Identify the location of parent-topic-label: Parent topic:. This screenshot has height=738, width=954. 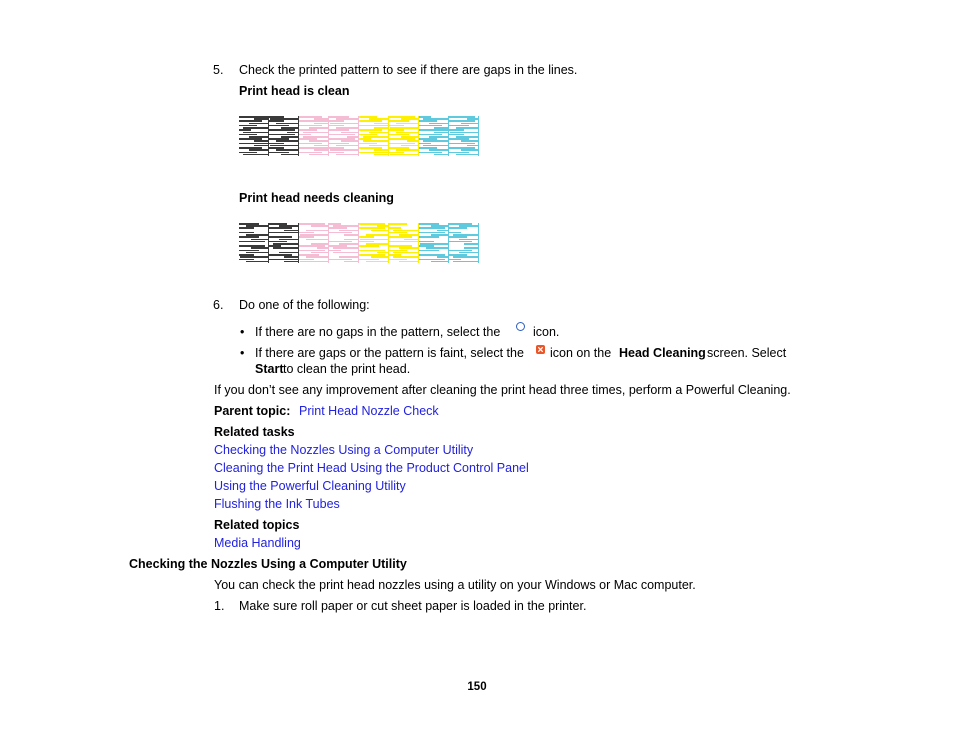
(252, 411).